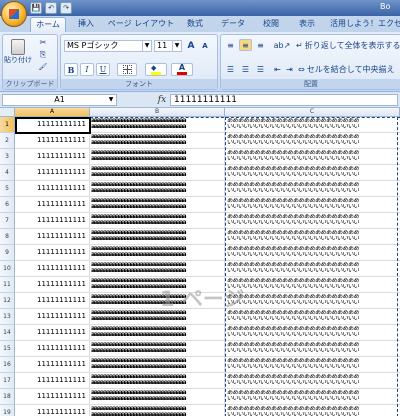 This screenshot has height=416, width=400. Describe the element at coordinates (7, 205) in the screenshot. I see `row-header: 6` at that location.